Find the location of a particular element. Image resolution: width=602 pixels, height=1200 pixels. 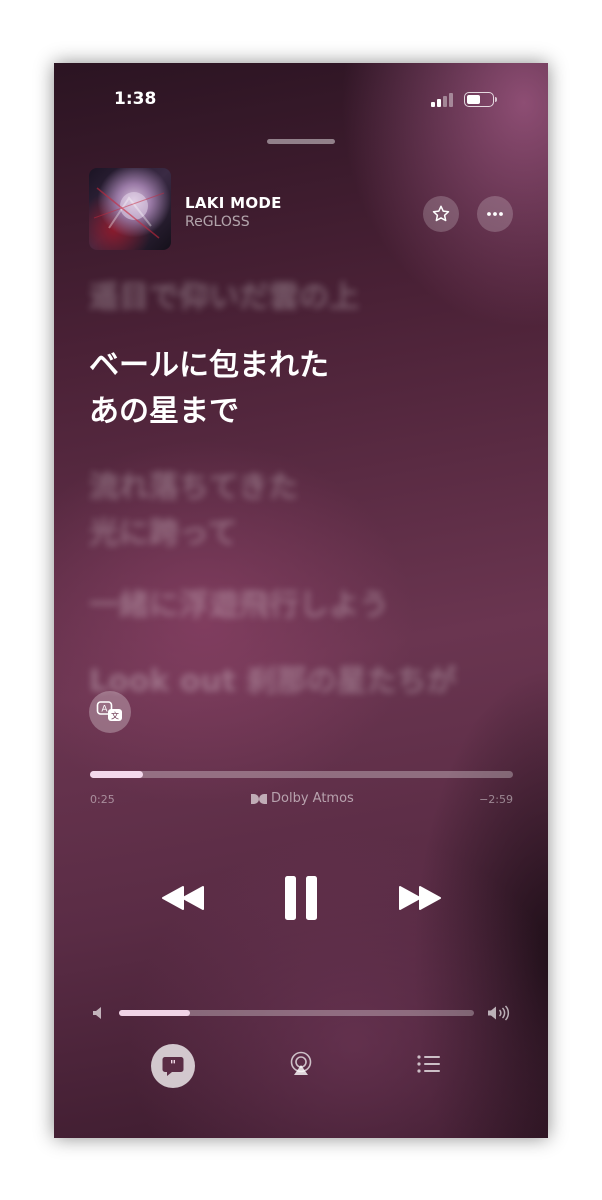

elapsed-time: 0:25 is located at coordinates (102, 799).